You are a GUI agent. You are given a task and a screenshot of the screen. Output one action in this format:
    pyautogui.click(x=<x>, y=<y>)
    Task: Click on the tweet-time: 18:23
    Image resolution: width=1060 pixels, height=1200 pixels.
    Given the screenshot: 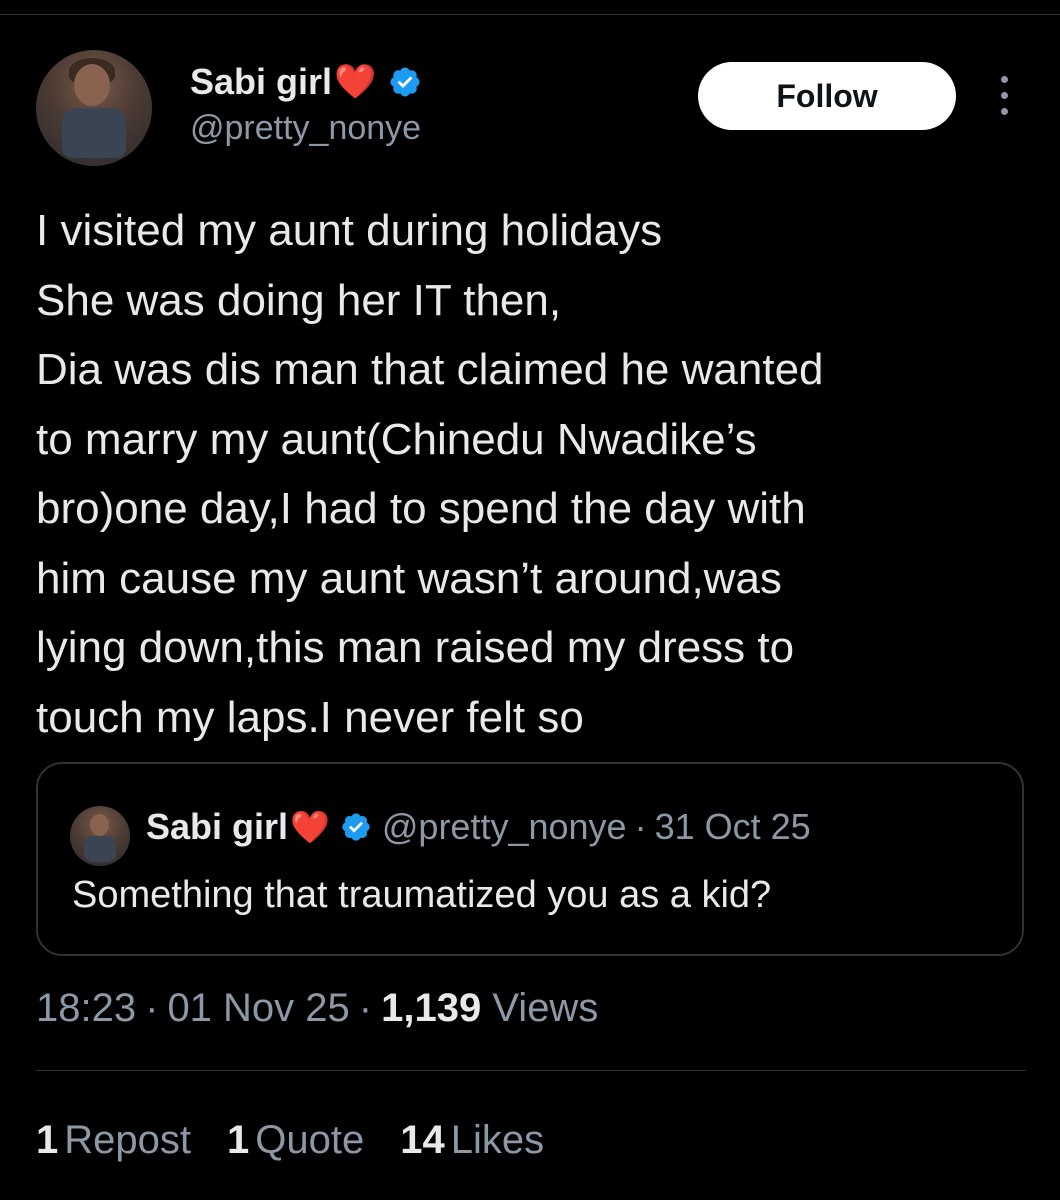 What is the action you would take?
    pyautogui.click(x=86, y=1008)
    